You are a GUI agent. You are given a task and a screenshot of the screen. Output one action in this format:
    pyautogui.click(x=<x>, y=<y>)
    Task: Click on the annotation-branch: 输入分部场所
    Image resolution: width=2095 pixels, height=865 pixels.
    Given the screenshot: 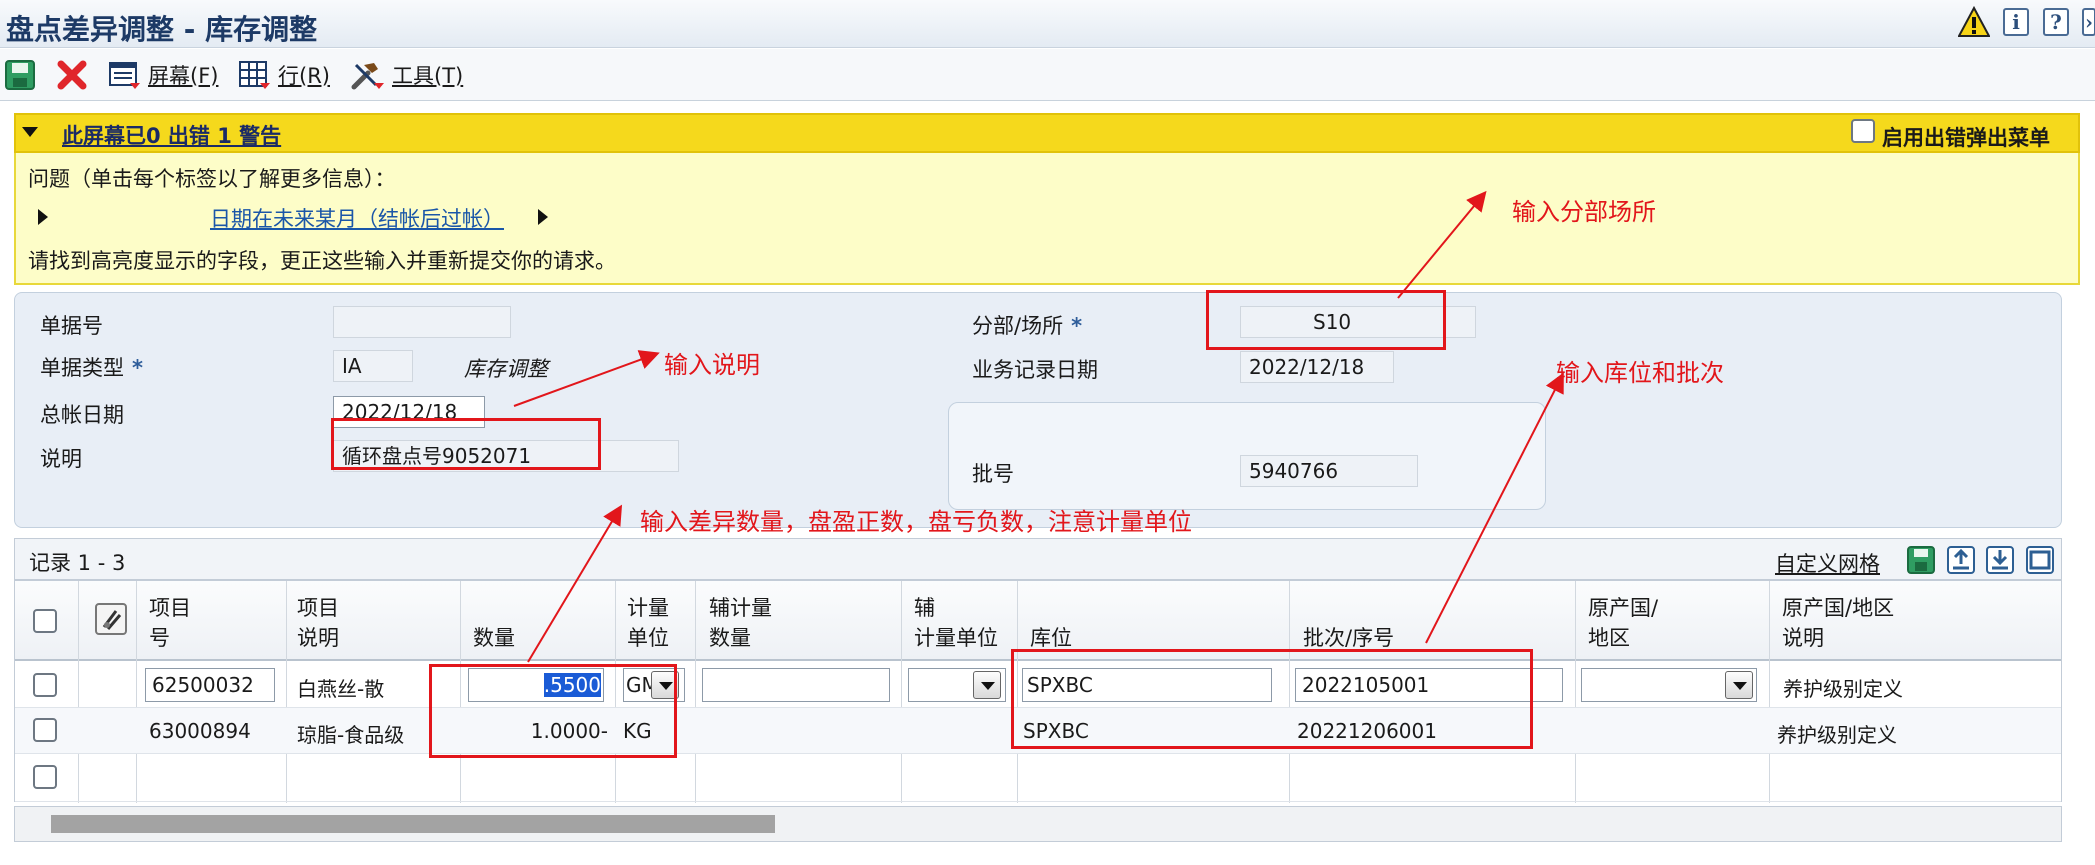 What is the action you would take?
    pyautogui.click(x=1584, y=212)
    